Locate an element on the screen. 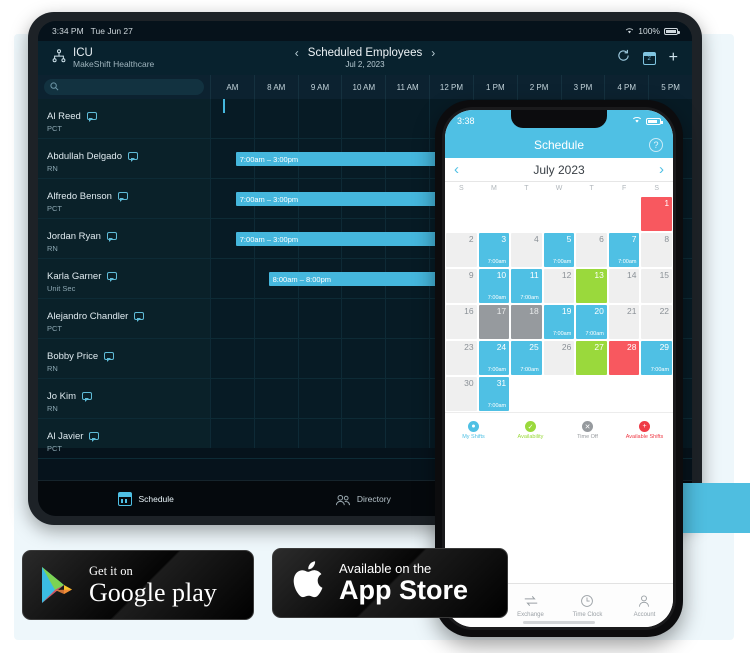  employee-row: Al Reed PCT is located at coordinates (124, 119).